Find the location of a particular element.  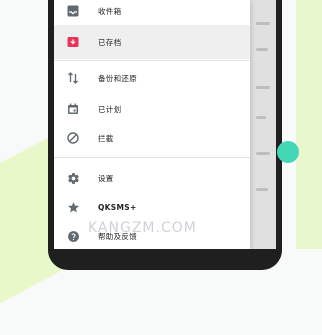

scheduled-icon is located at coordinates (73, 109).